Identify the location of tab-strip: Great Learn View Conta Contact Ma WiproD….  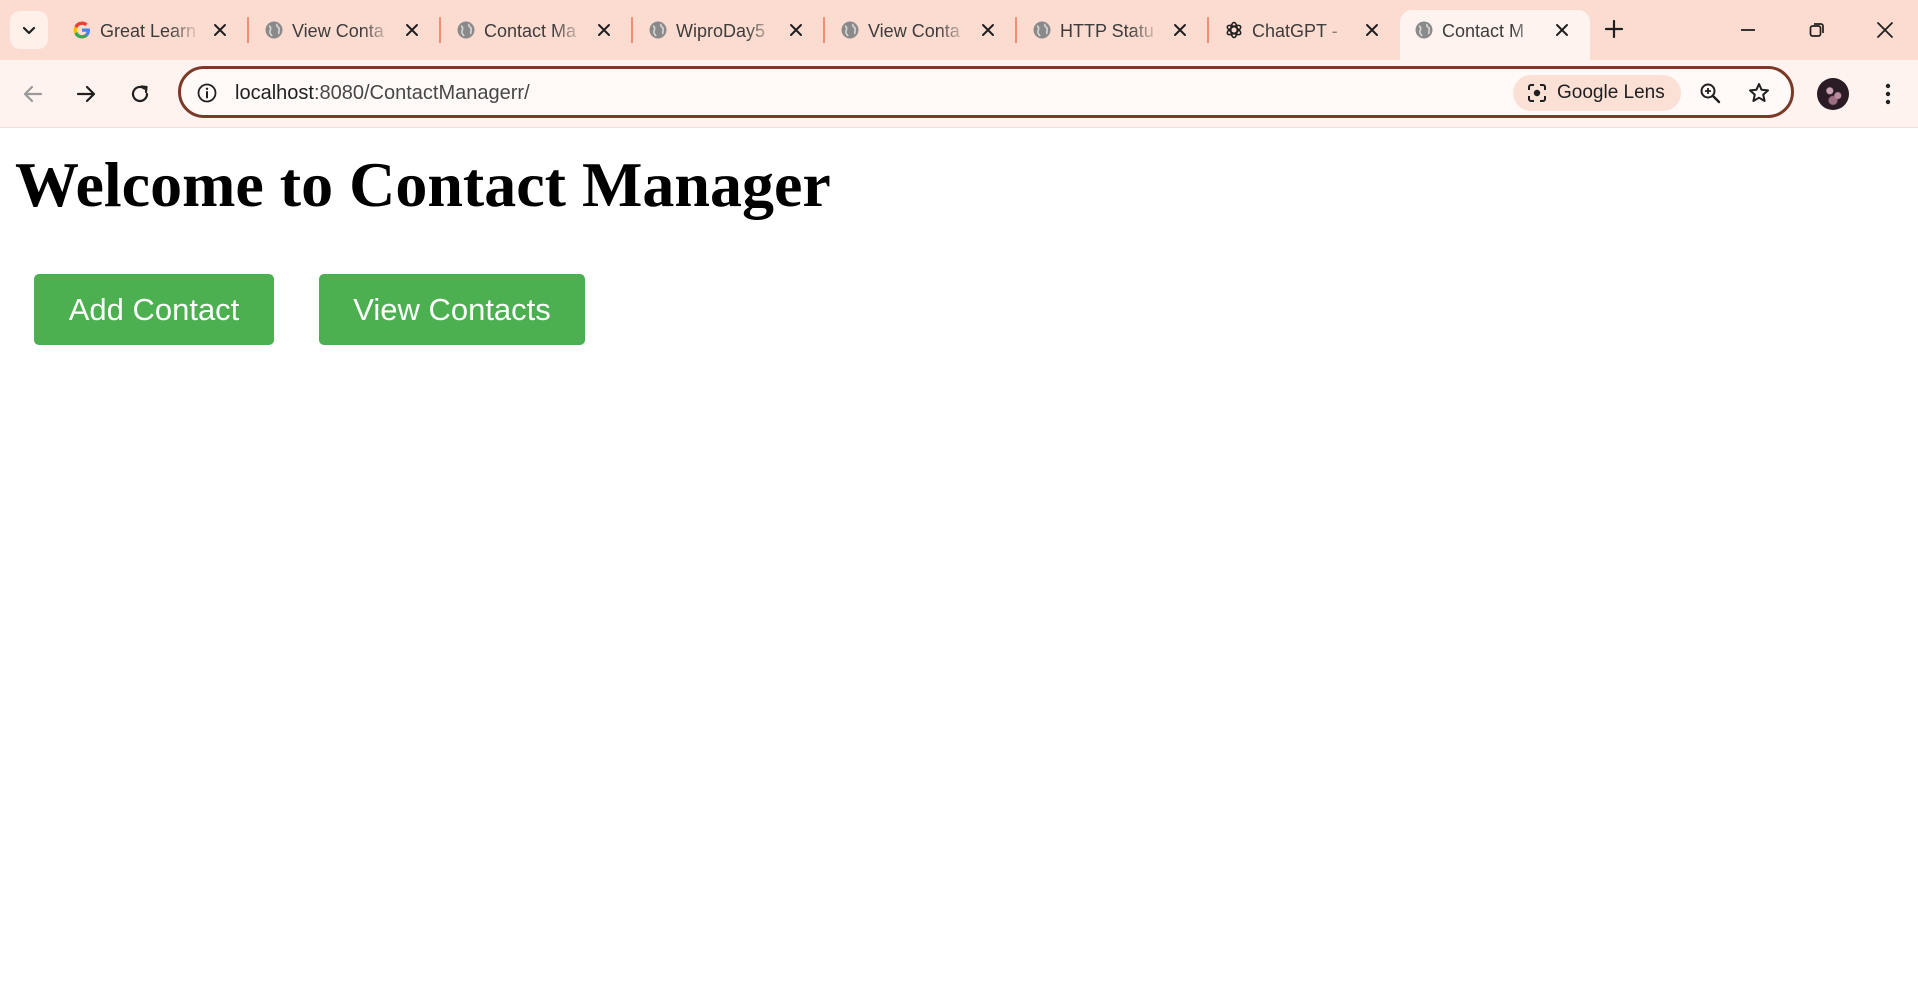
(959, 30).